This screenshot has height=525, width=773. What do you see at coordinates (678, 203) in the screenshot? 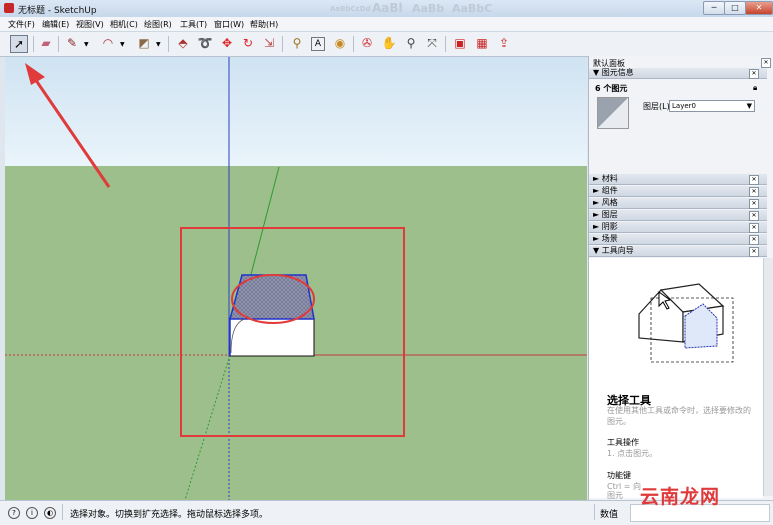
I see `section-styles: ► 风格` at bounding box center [678, 203].